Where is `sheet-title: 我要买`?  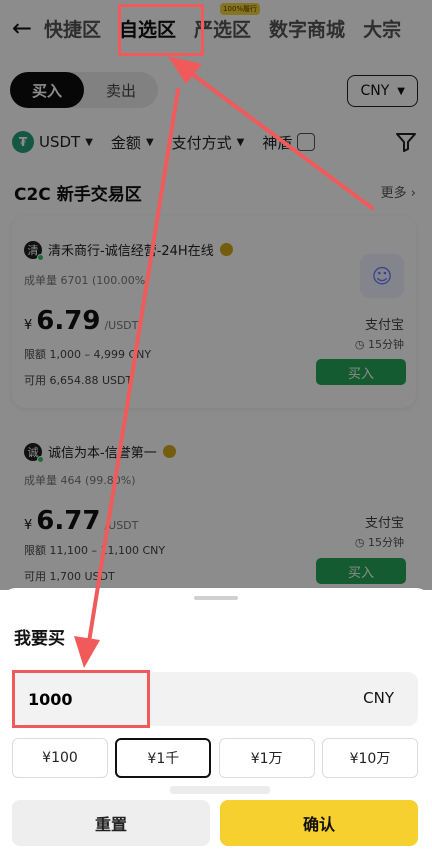
sheet-title: 我要买 is located at coordinates (39, 639).